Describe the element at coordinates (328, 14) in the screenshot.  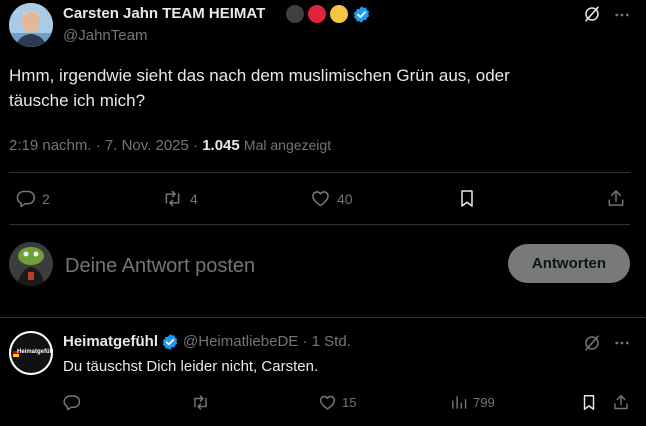
I see `author-badges` at that location.